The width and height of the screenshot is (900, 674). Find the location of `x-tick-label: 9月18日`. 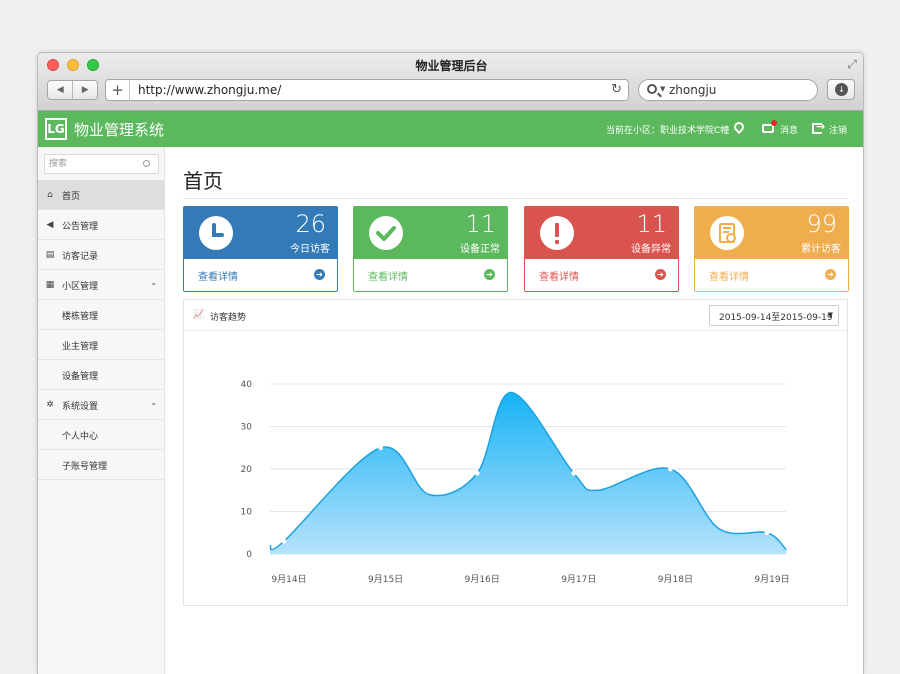

x-tick-label: 9月18日 is located at coordinates (675, 579).